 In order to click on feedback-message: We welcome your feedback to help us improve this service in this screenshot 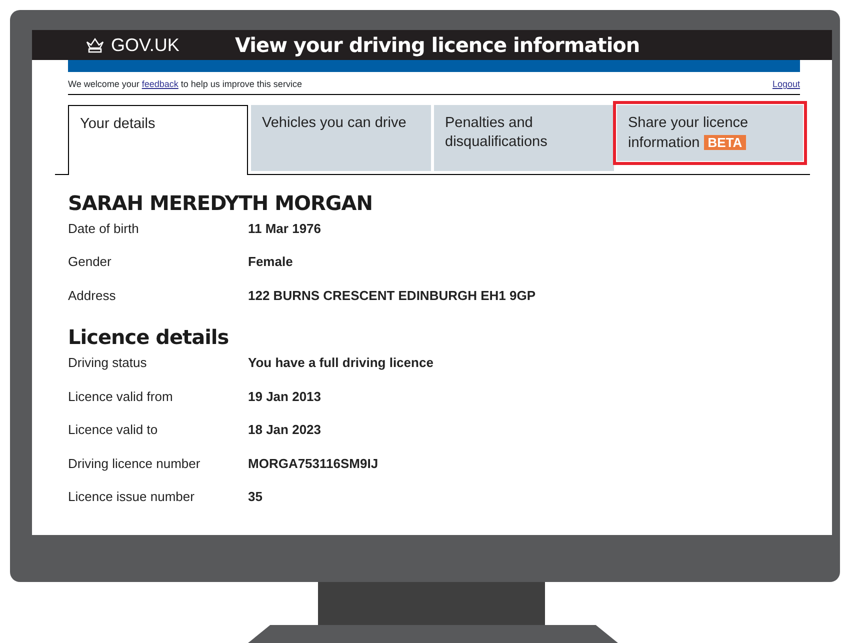, I will do `click(185, 84)`.